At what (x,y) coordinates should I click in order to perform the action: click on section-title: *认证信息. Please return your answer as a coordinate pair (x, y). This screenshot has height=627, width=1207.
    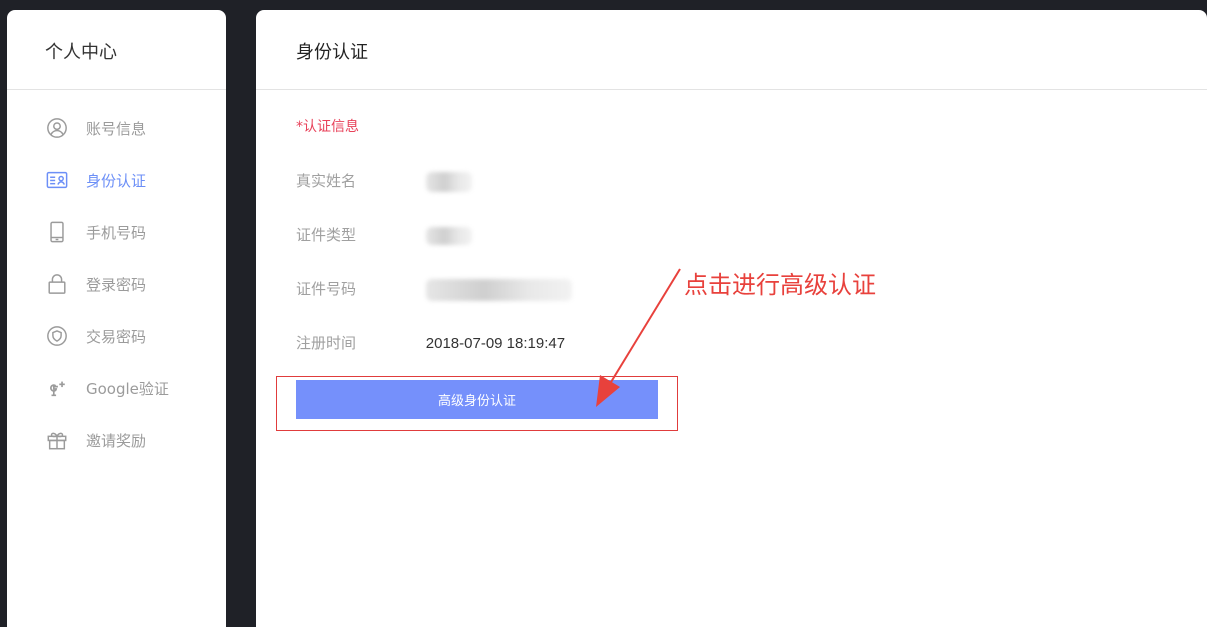
    Looking at the image, I should click on (327, 127).